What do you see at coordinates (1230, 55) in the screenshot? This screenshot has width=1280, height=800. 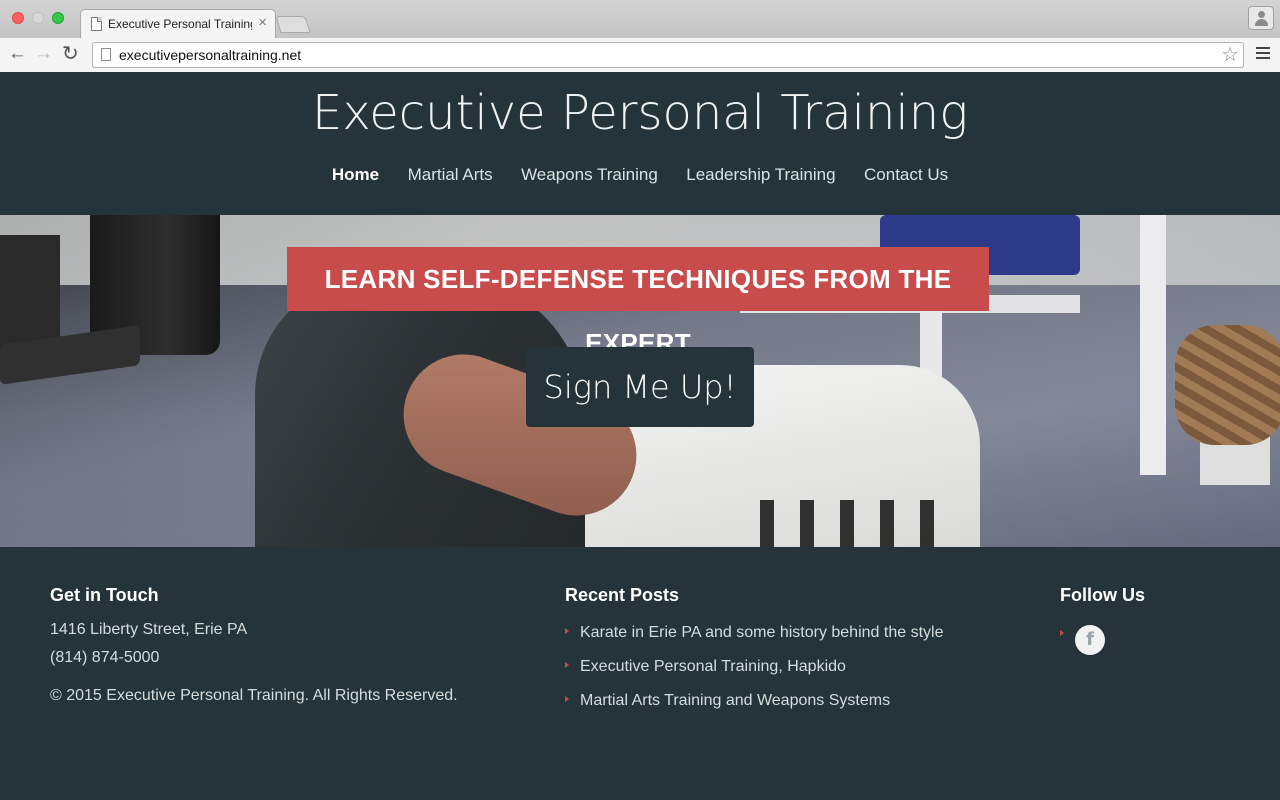 I see `bookmark-star-icon: ☆` at bounding box center [1230, 55].